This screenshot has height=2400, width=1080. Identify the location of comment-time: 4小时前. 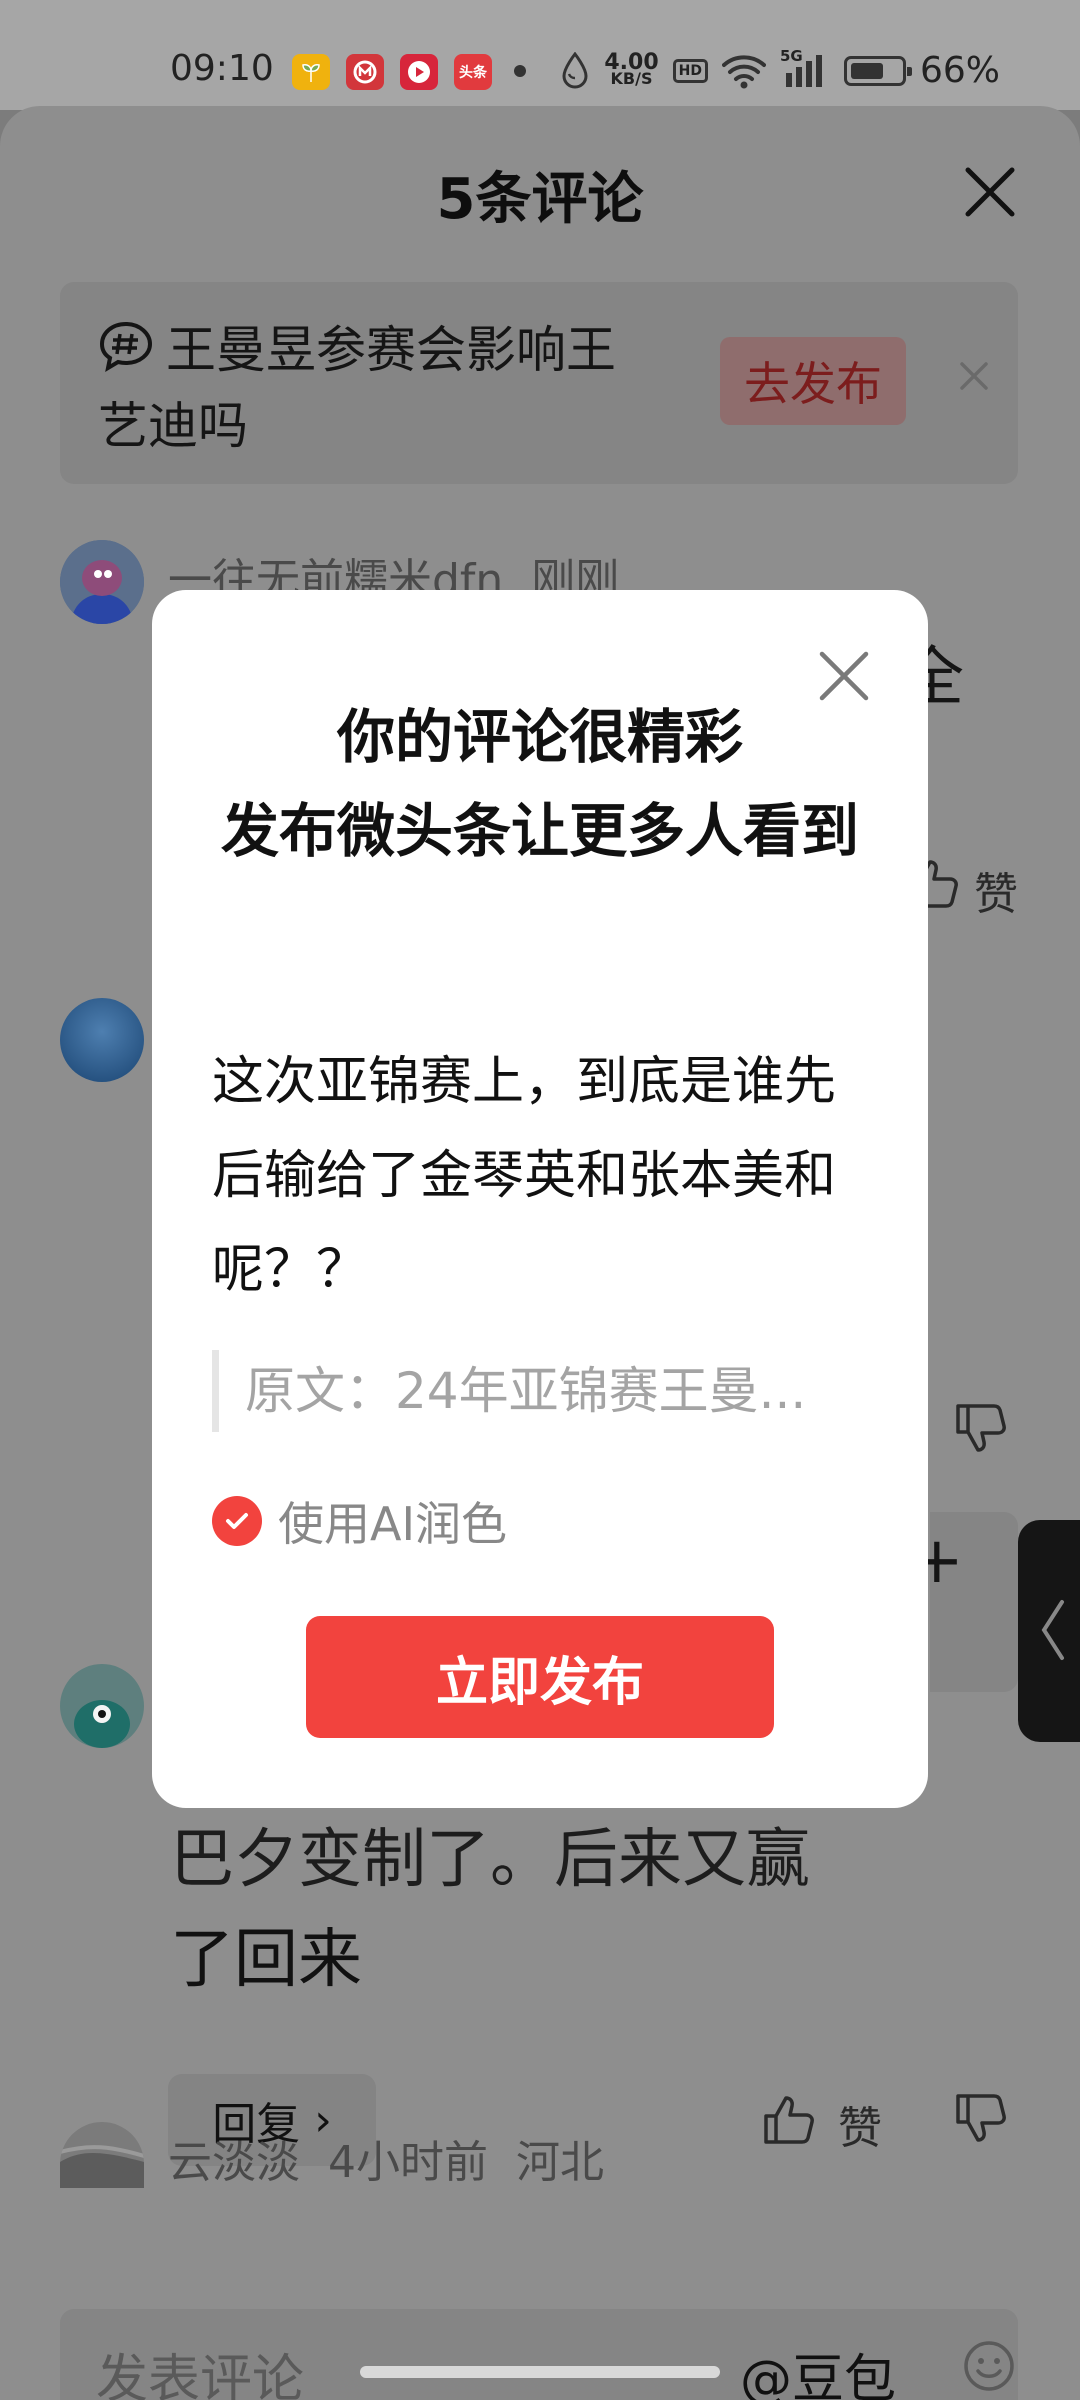
(407, 2162).